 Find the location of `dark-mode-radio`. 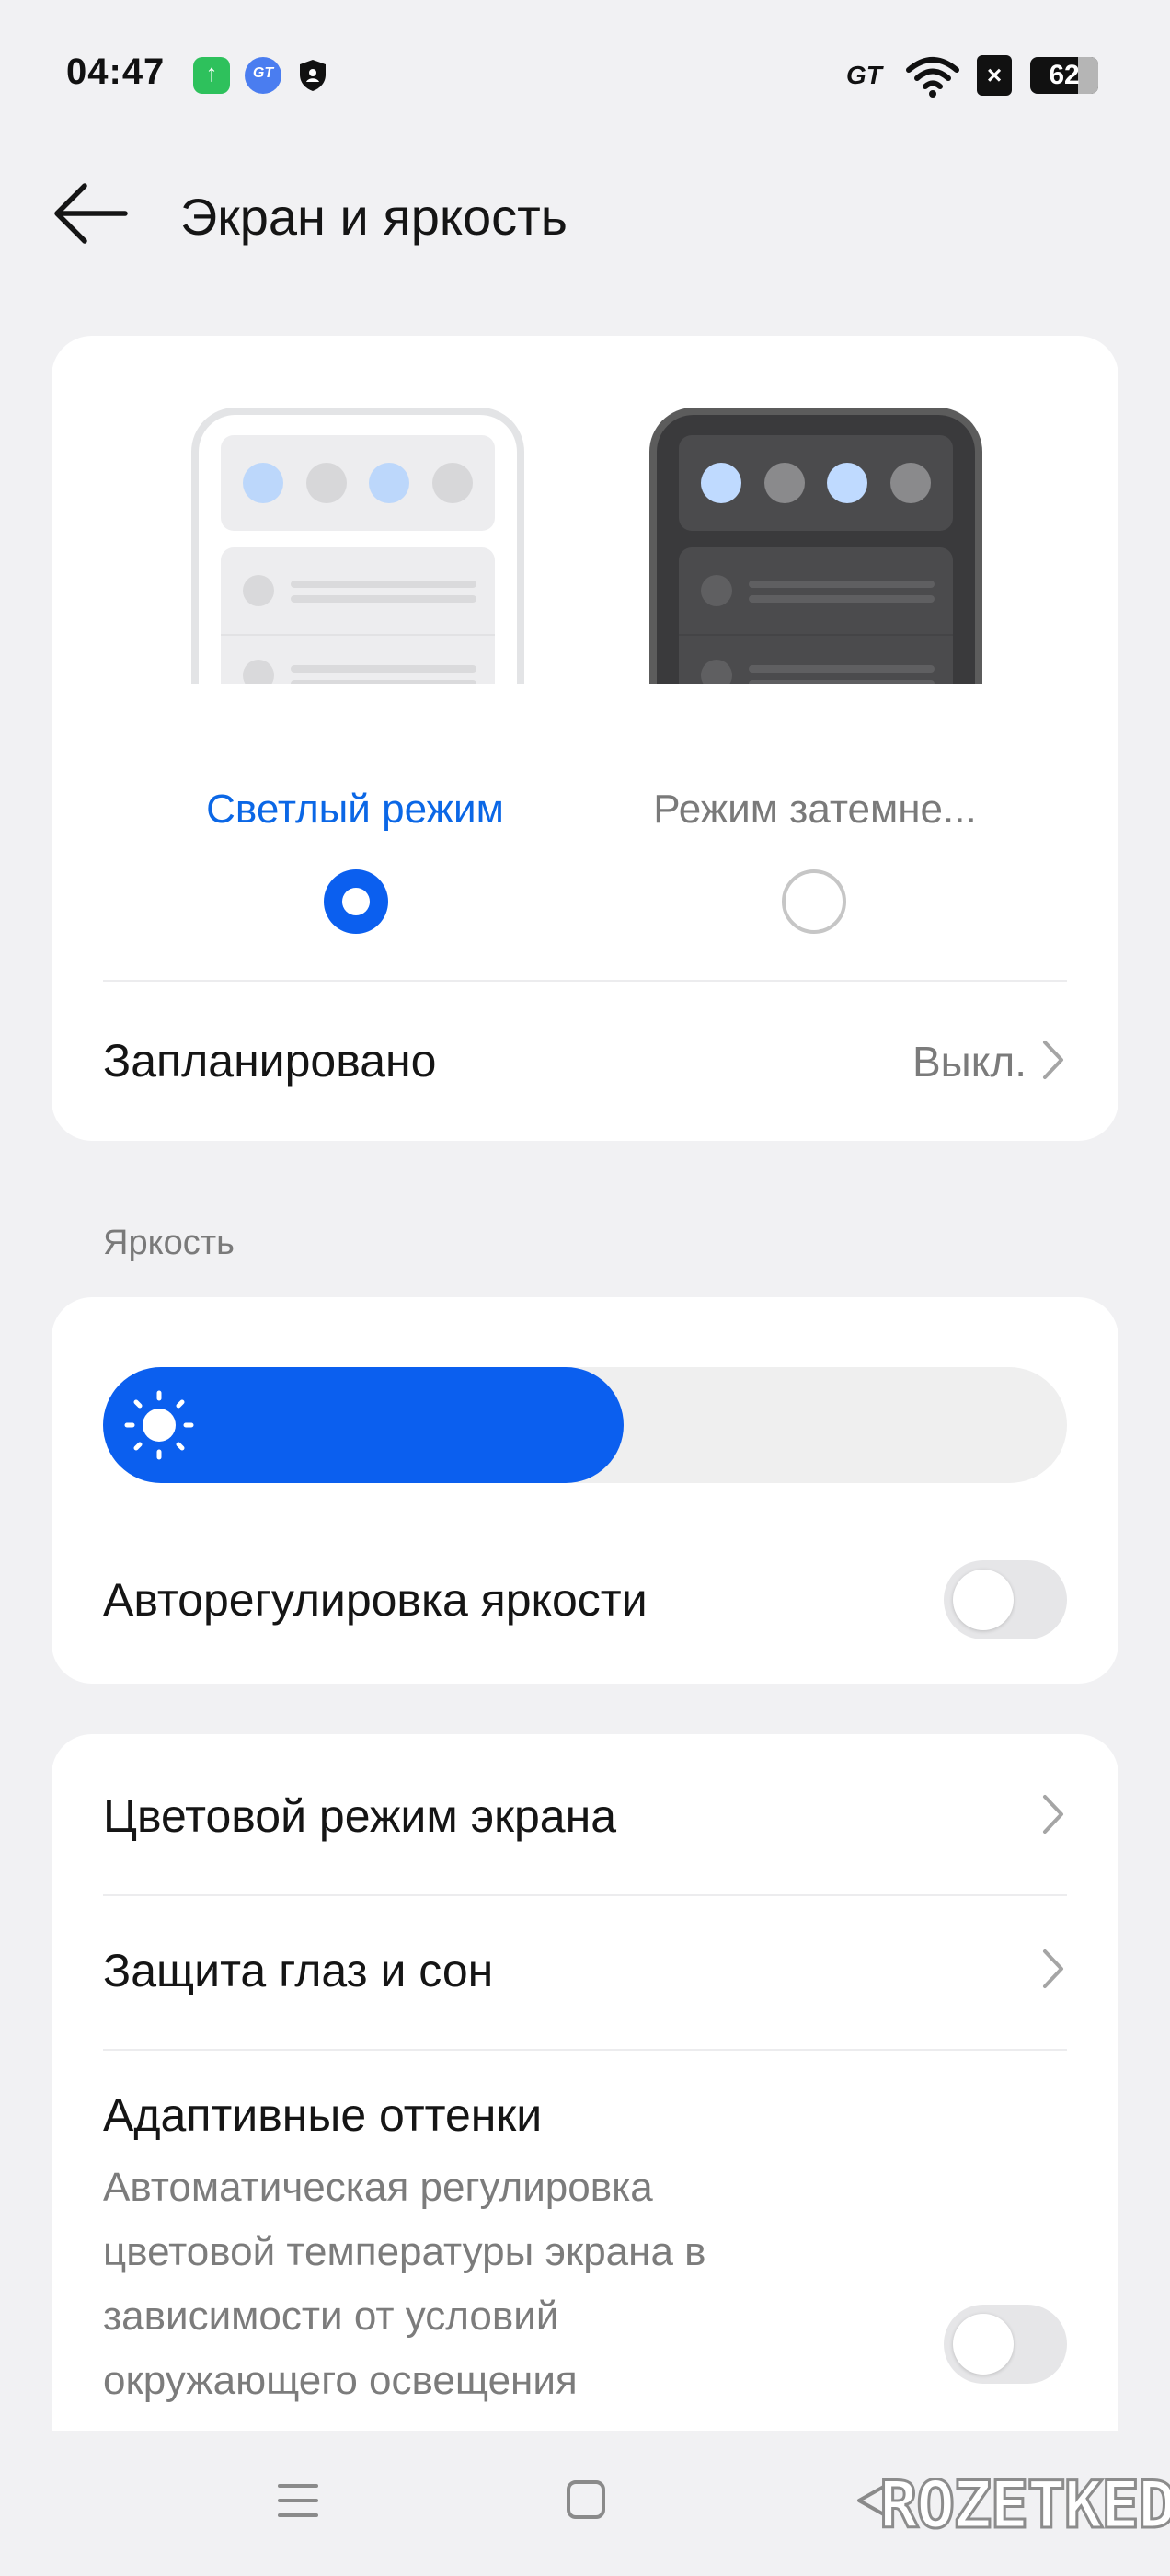

dark-mode-radio is located at coordinates (814, 901).